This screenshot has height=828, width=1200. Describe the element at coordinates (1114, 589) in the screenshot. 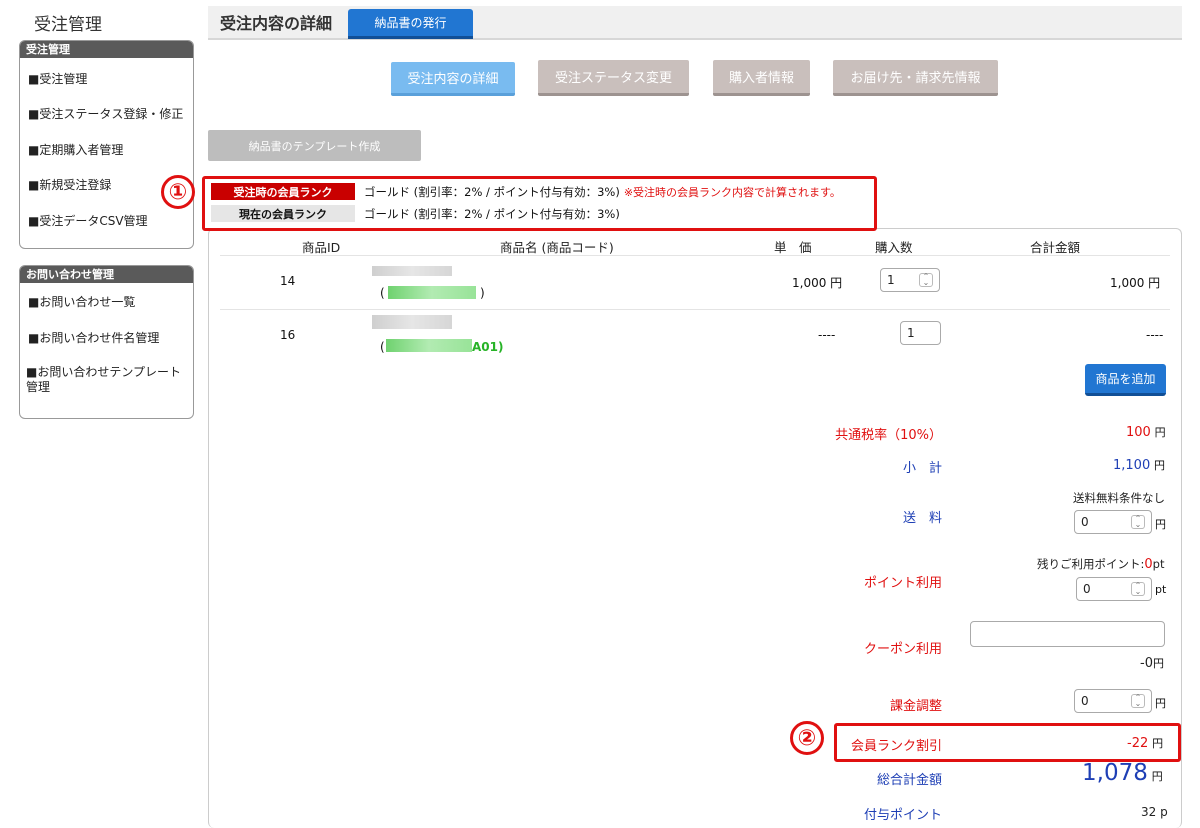

I see `points-use-stepper: 0 ⌃ ⌄` at that location.